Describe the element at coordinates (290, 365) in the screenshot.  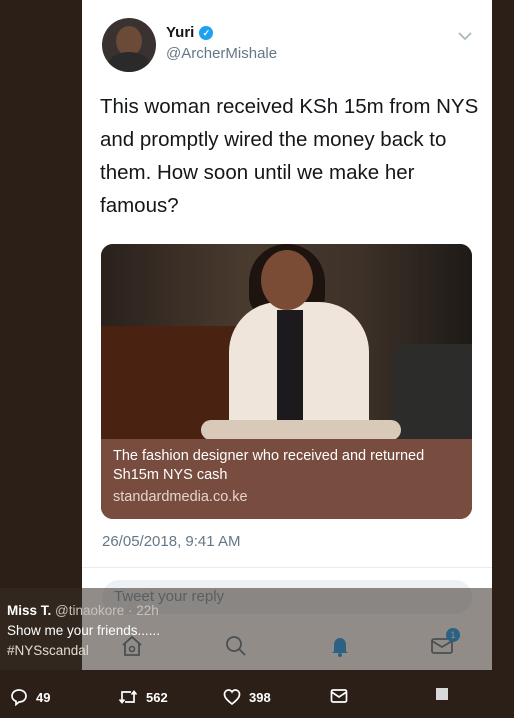
I see `photo-top` at that location.